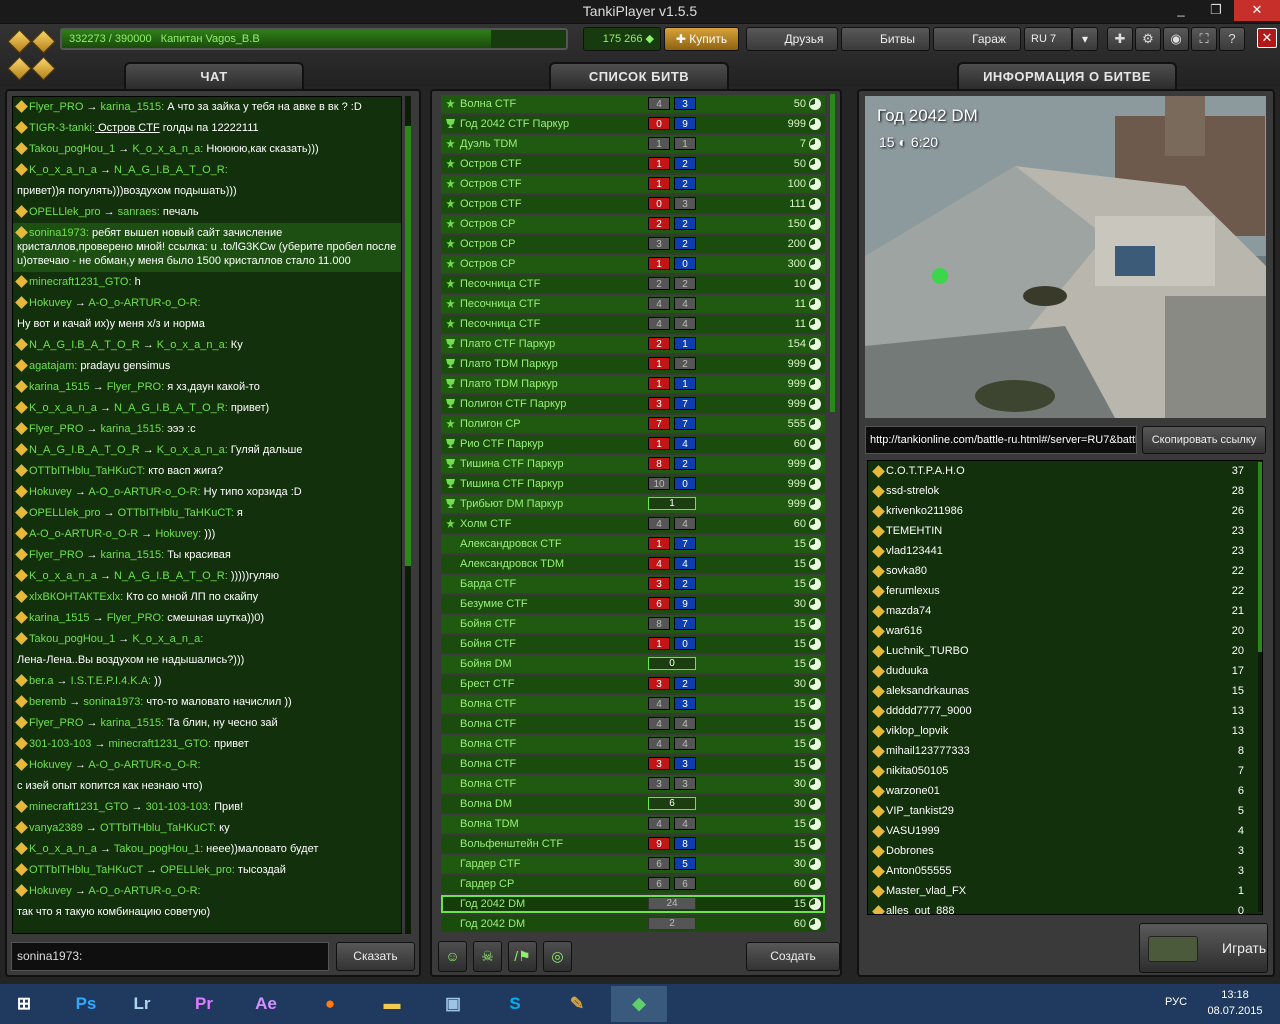  What do you see at coordinates (633, 804) in the screenshot?
I see `battle-row: Волна DM 6 30` at bounding box center [633, 804].